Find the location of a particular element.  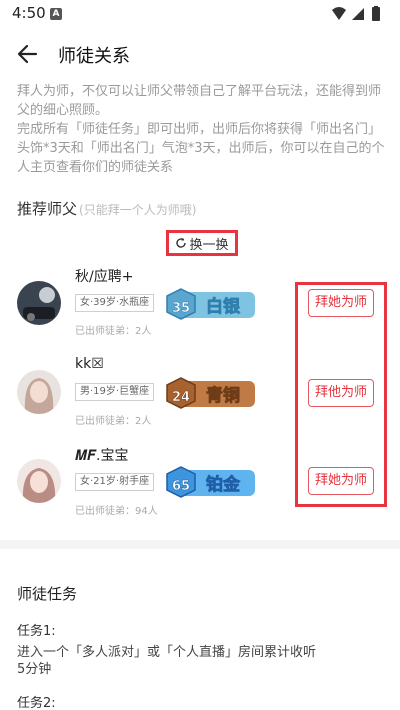

rank-name: 白银 is located at coordinates (223, 306).